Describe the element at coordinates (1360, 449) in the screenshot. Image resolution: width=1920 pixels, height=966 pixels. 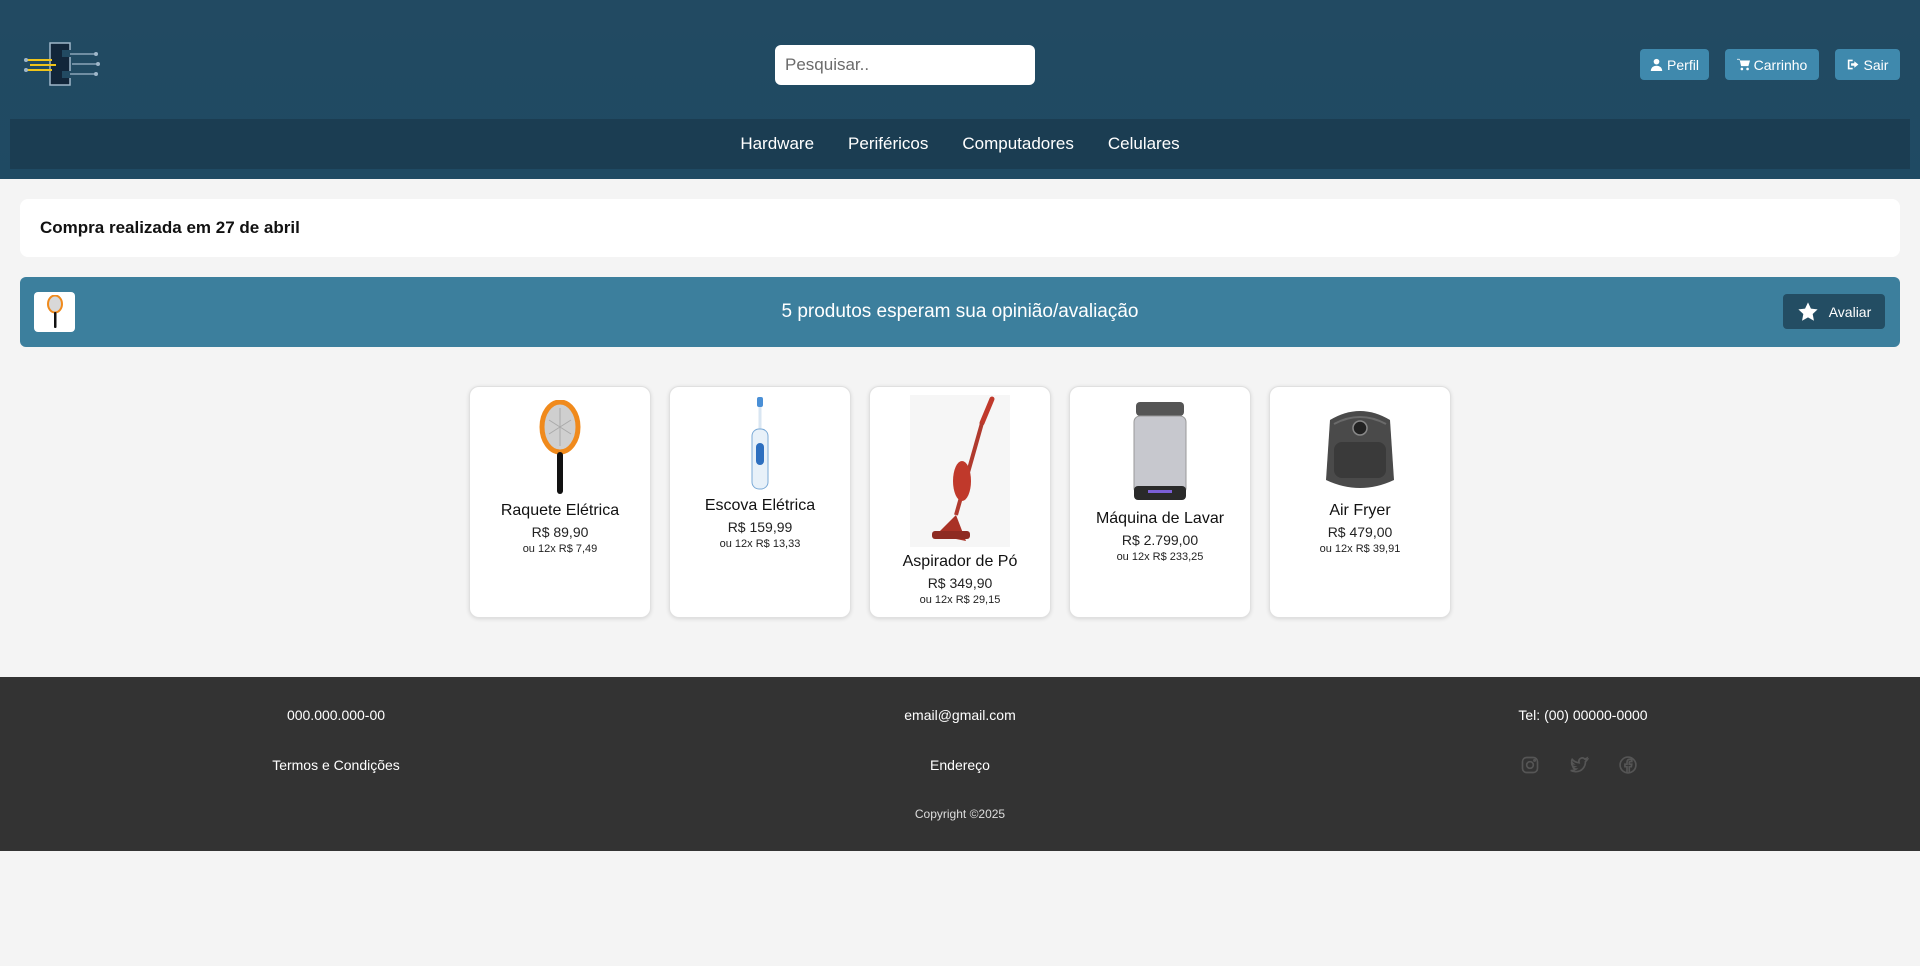
I see `air-fryer-icon` at that location.